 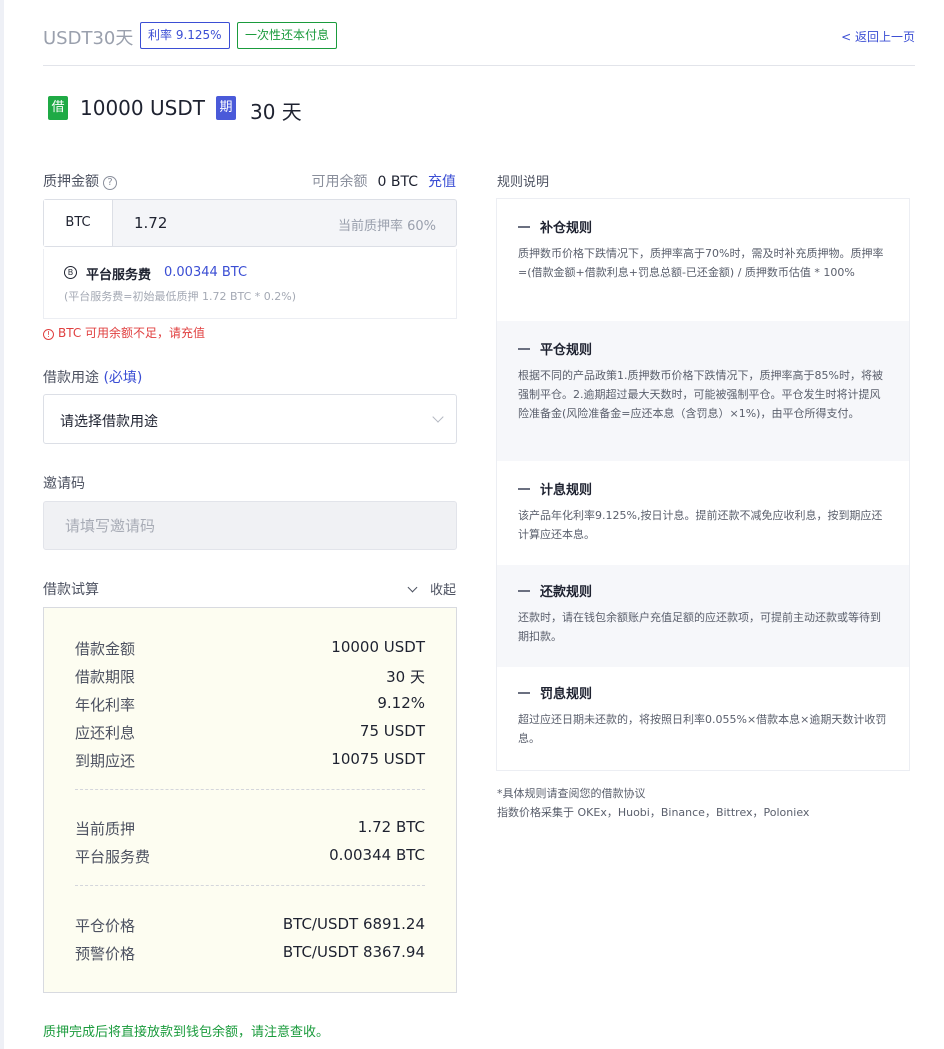 I want to click on recharge-link: 充值, so click(x=442, y=182).